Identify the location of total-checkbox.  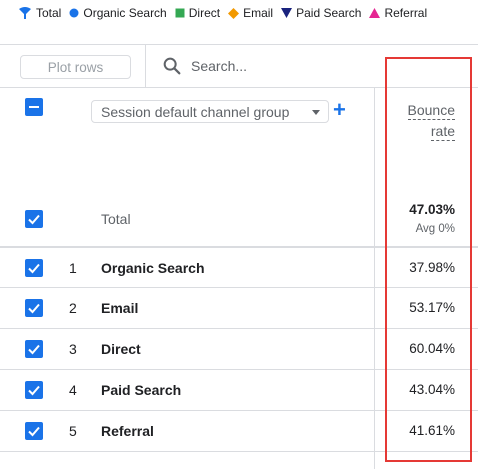
(34, 219).